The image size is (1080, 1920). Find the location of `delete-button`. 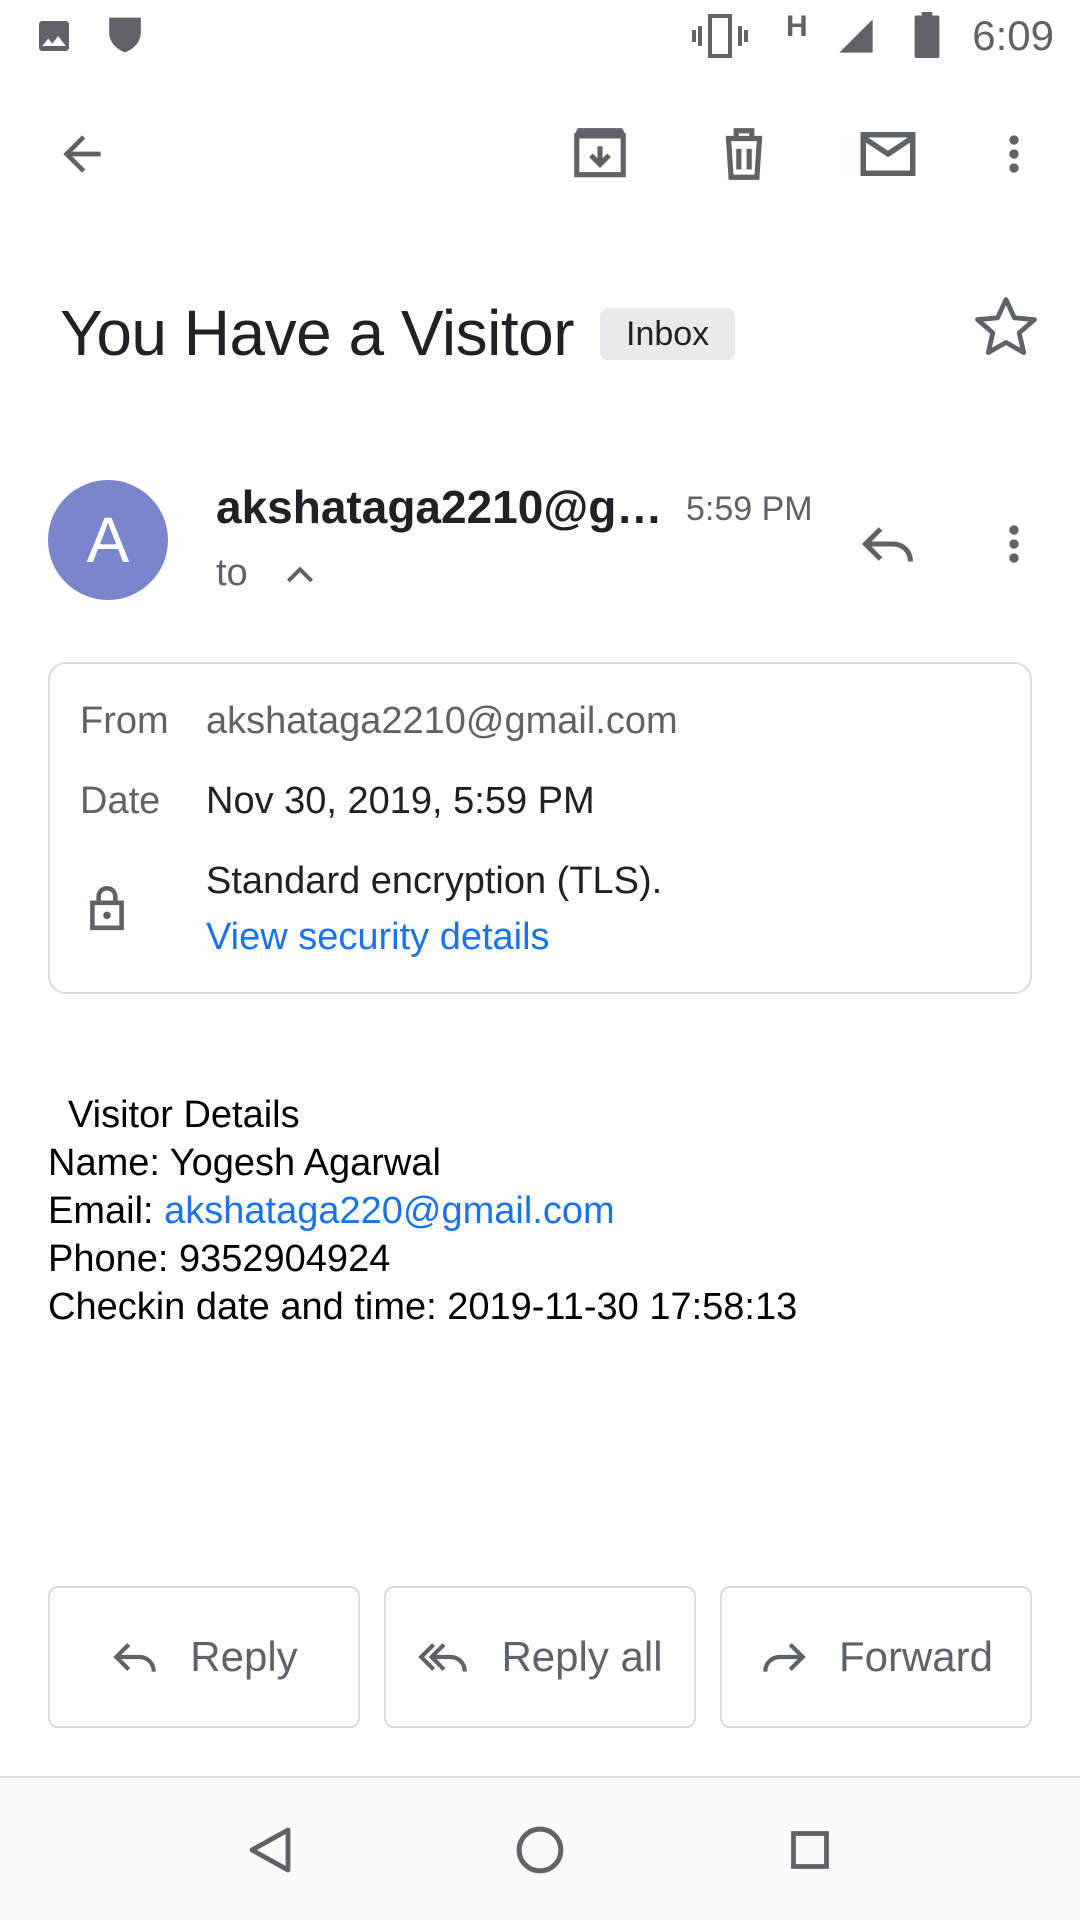

delete-button is located at coordinates (744, 154).